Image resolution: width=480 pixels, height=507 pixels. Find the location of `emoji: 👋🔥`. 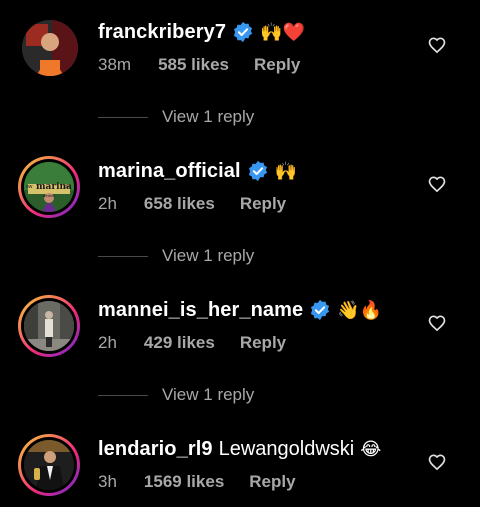

emoji: 👋🔥 is located at coordinates (360, 310).